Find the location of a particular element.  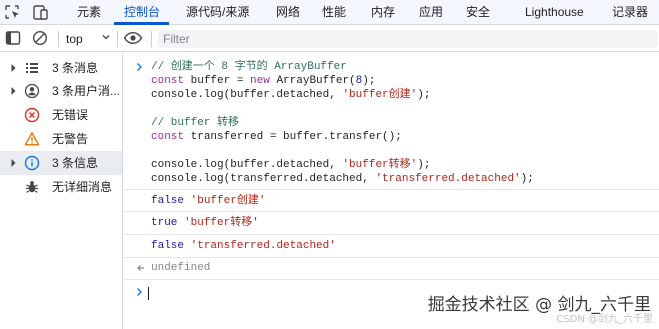

log-string: 'buffer转移' is located at coordinates (221, 223).